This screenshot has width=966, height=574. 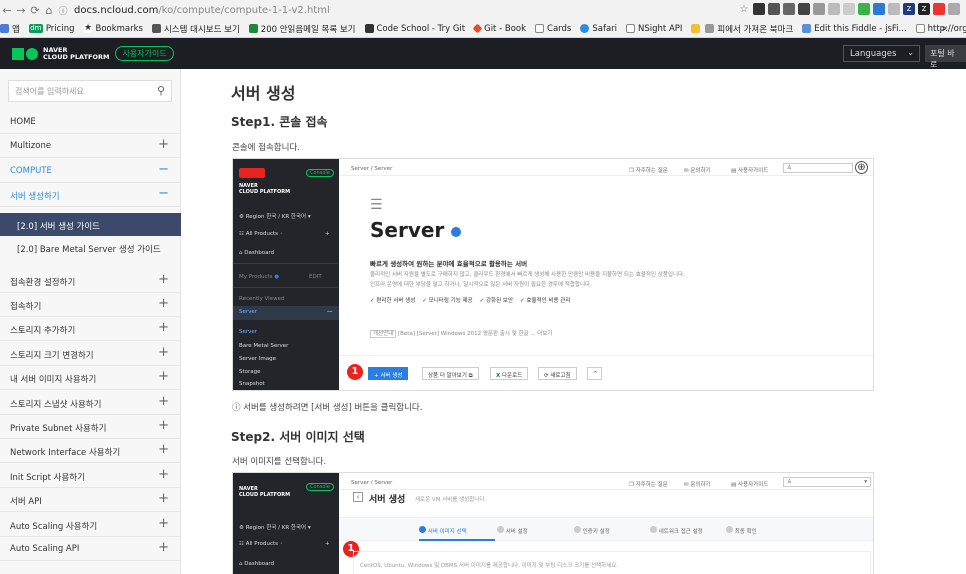 What do you see at coordinates (256, 253) in the screenshot?
I see `console-dashboard: ⌂ Dashboard` at bounding box center [256, 253].